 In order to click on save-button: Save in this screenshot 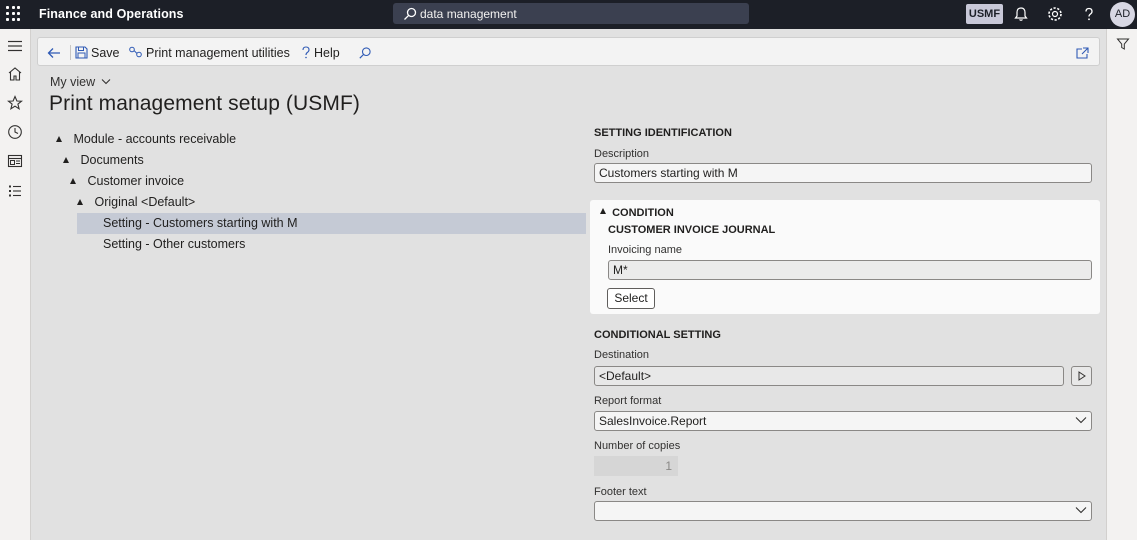, I will do `click(97, 52)`.